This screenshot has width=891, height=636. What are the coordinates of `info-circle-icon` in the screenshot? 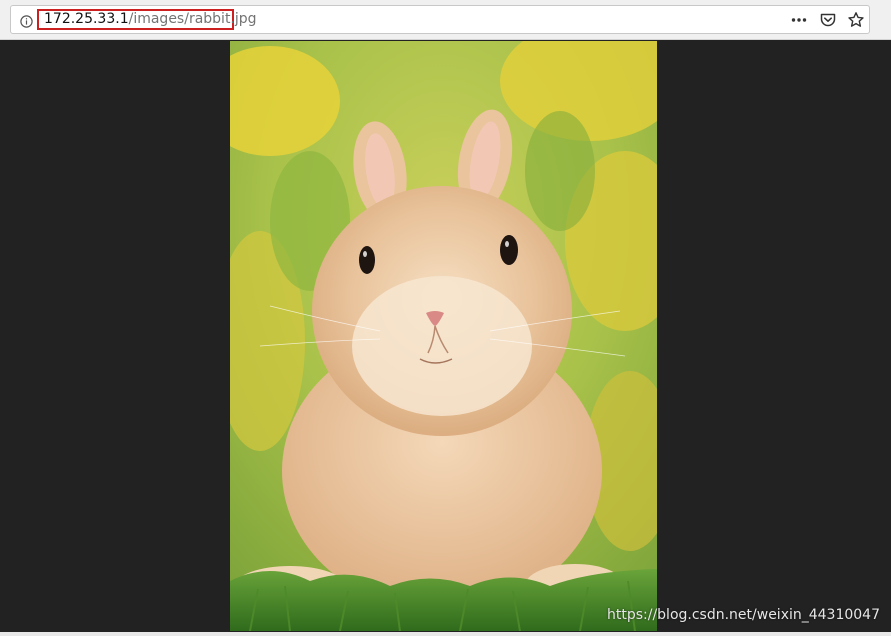 It's located at (26, 20).